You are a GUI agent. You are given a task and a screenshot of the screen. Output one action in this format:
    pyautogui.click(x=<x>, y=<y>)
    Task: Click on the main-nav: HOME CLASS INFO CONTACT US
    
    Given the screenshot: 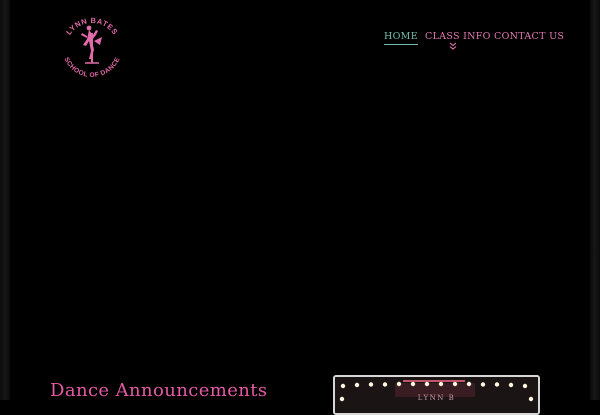 What is the action you would take?
    pyautogui.click(x=300, y=41)
    